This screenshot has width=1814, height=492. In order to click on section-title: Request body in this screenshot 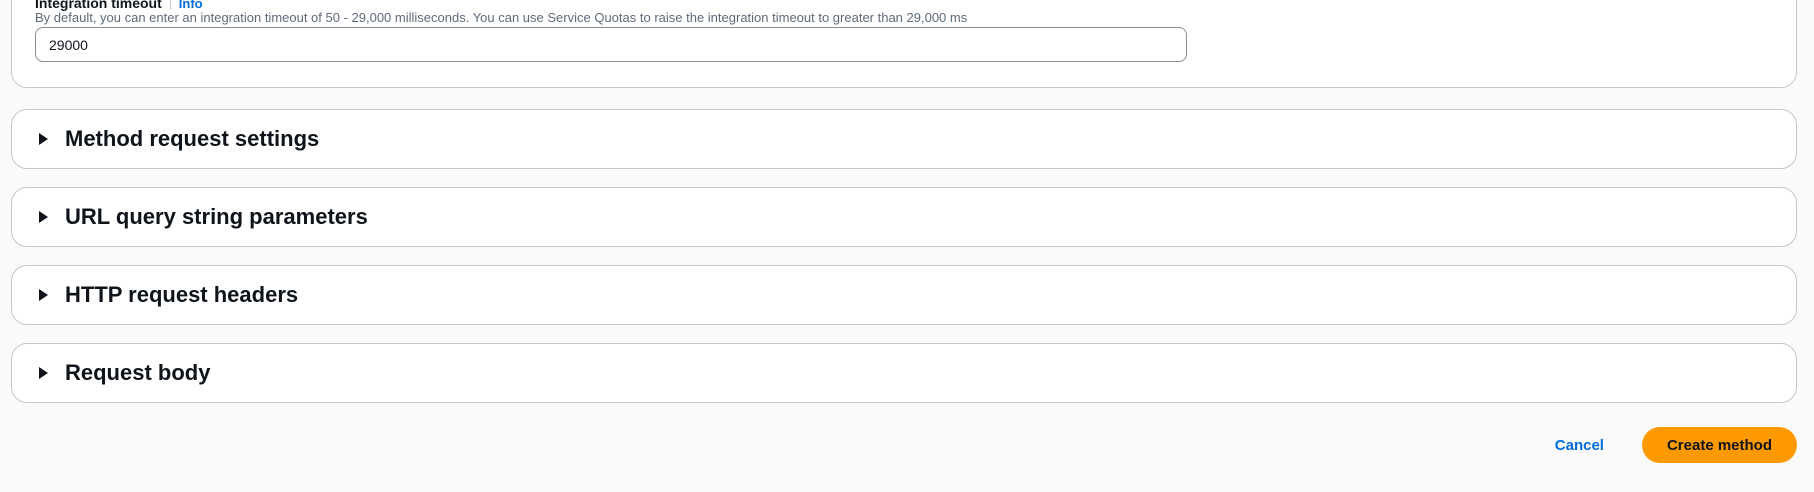, I will do `click(138, 372)`.